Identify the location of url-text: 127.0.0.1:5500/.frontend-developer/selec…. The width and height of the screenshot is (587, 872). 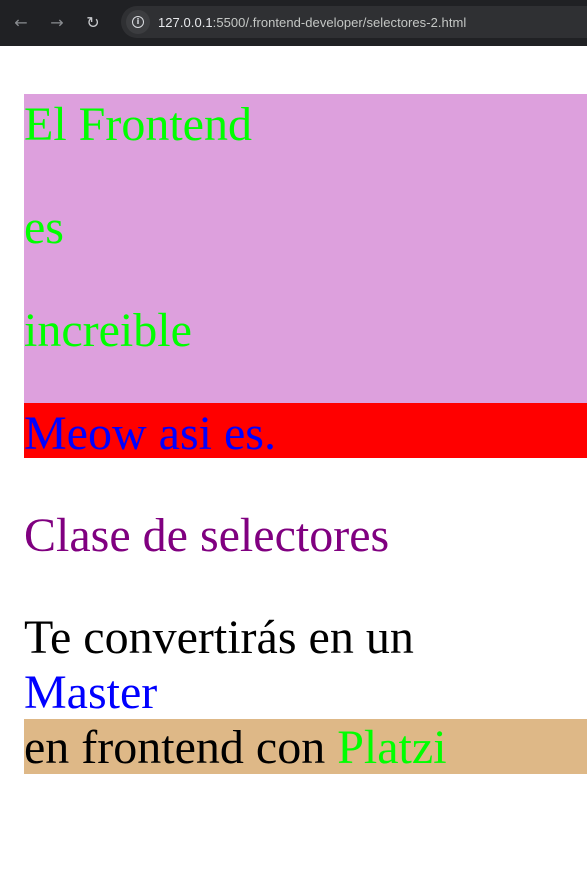
(312, 22).